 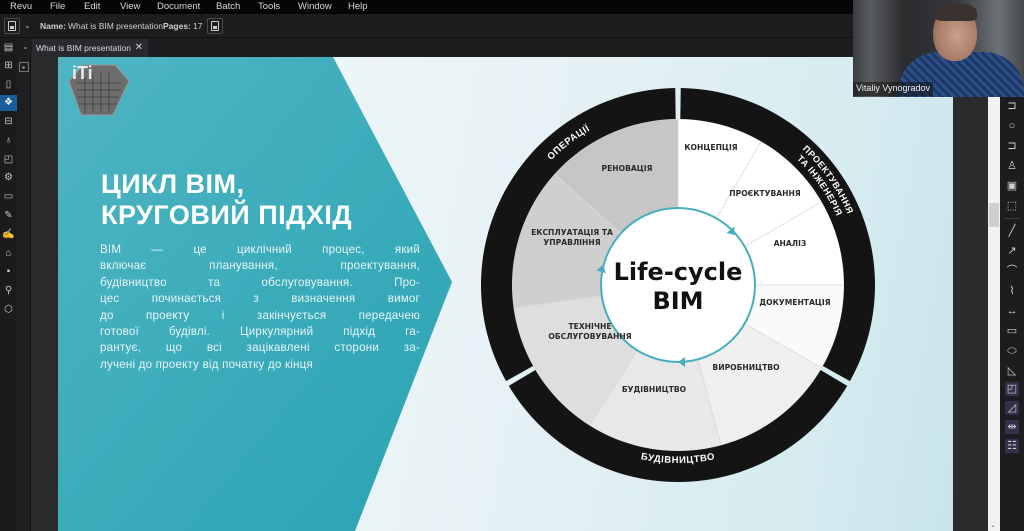 What do you see at coordinates (677, 301) in the screenshot?
I see `center-title-line2: BIM` at bounding box center [677, 301].